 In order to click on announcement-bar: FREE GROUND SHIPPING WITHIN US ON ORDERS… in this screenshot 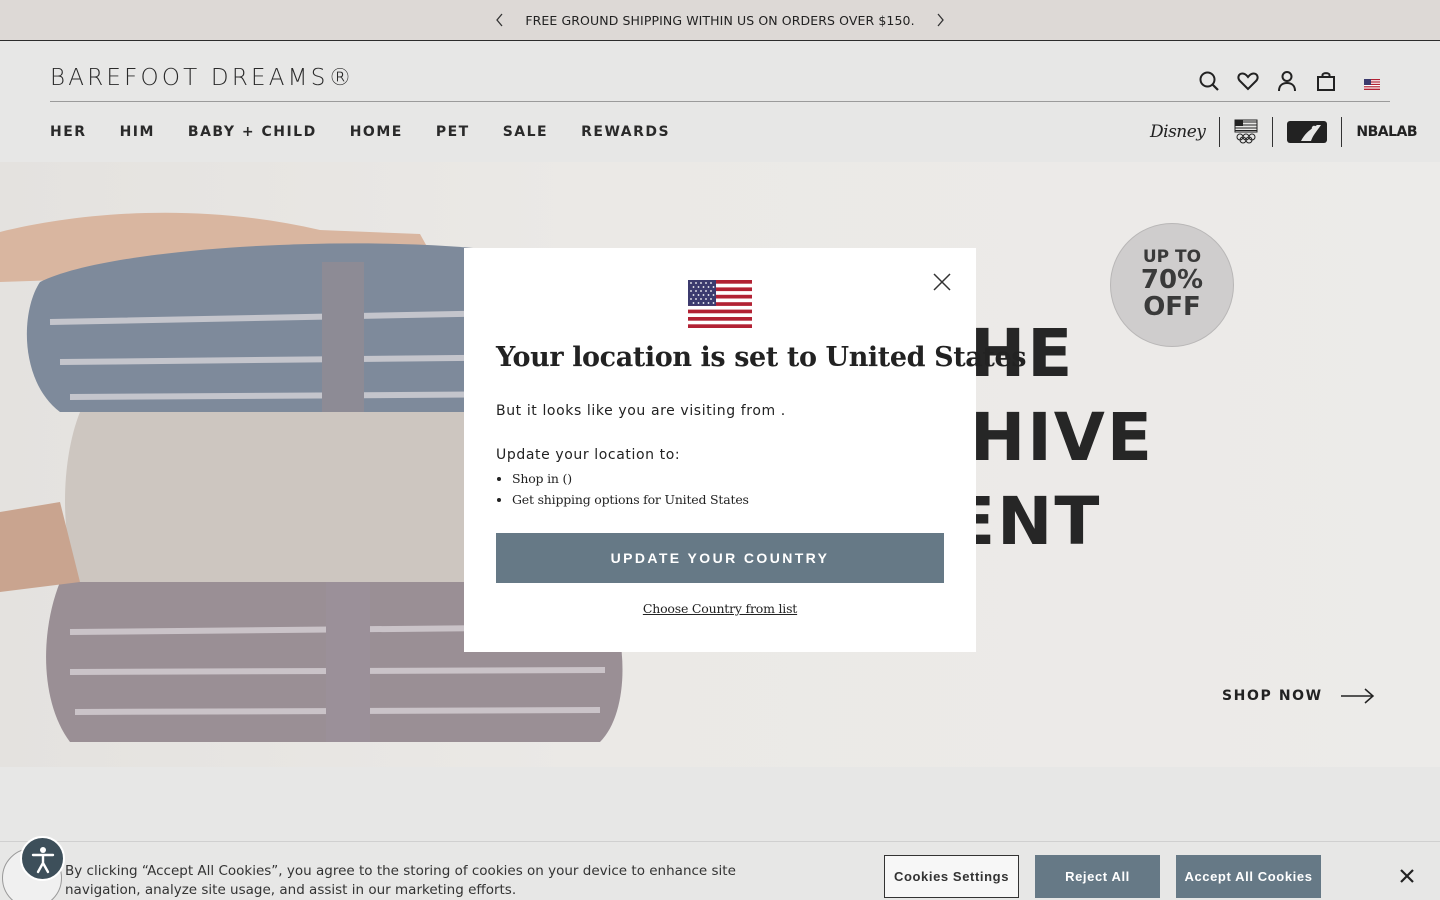, I will do `click(720, 20)`.